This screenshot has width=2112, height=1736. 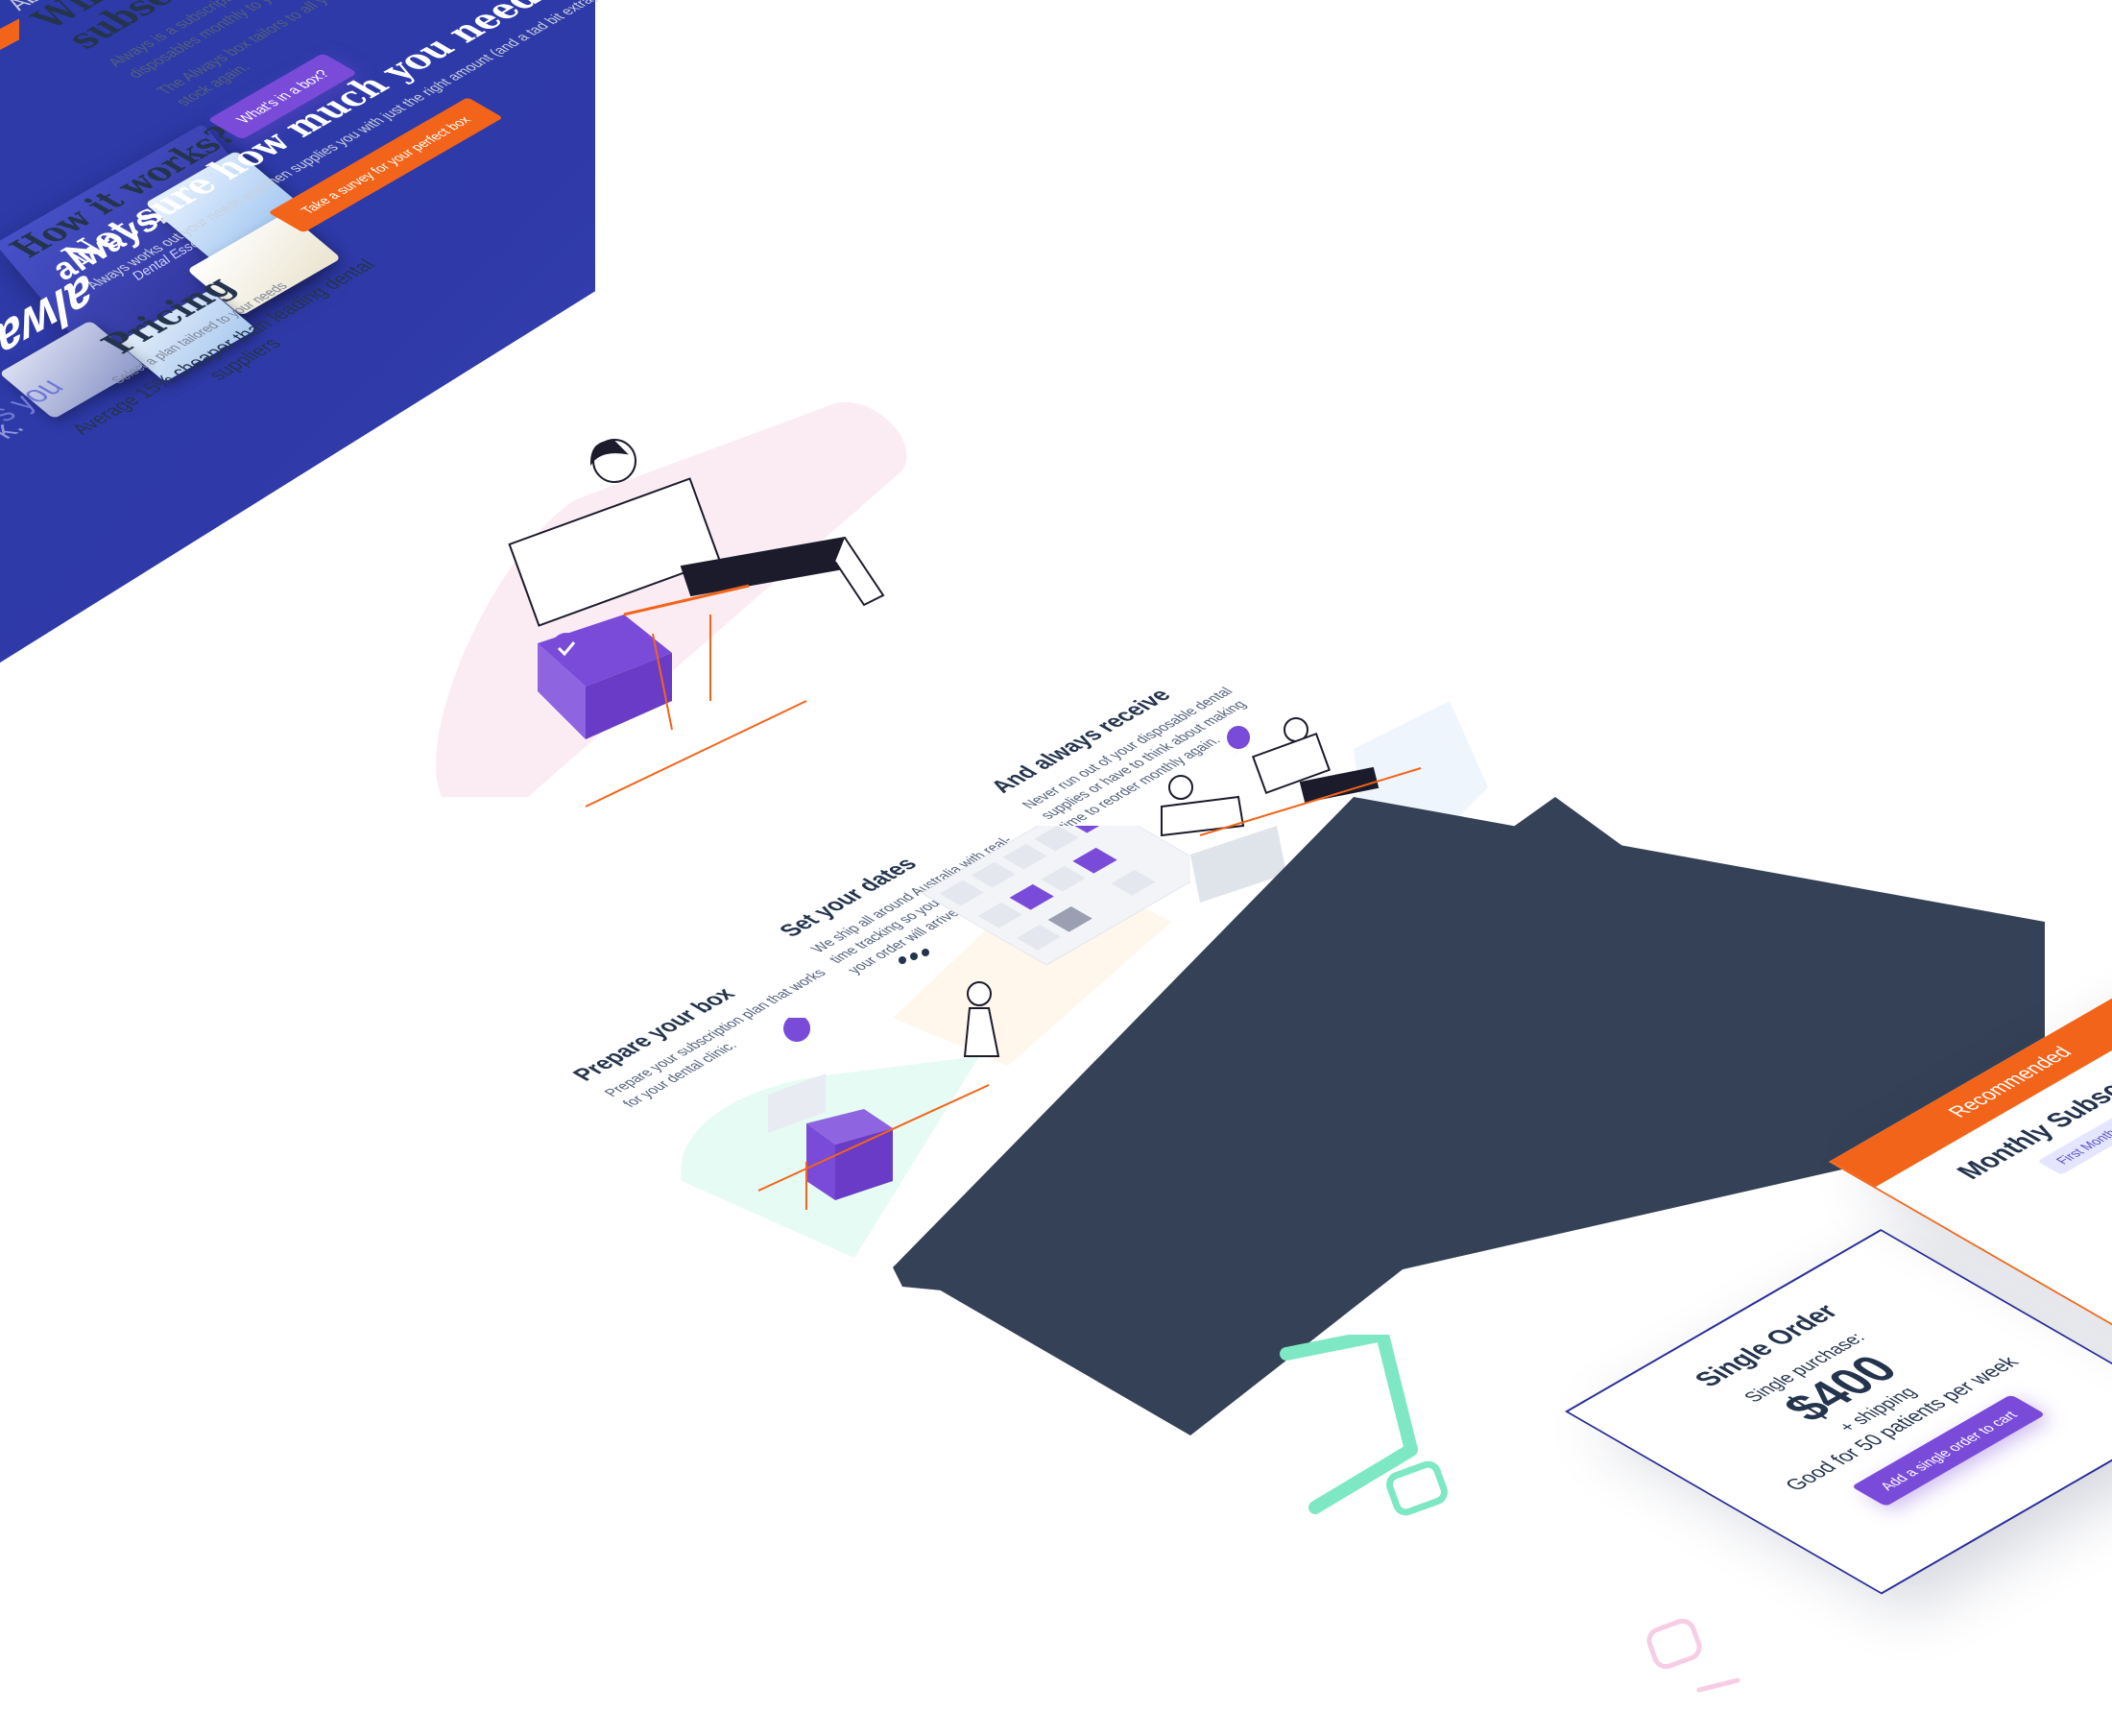 What do you see at coordinates (671, 604) in the screenshot?
I see `about-illustration` at bounding box center [671, 604].